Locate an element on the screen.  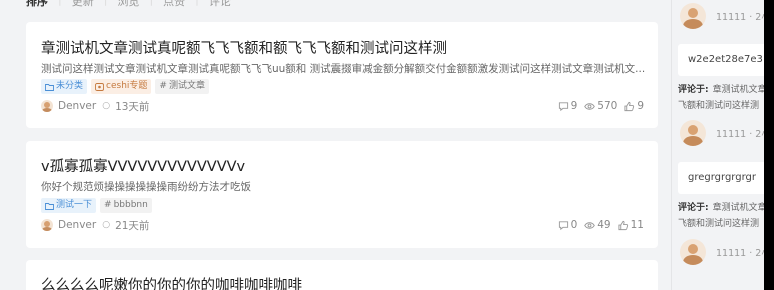
post-excerpt: 你好个规范烦操操操操操操雨纷纷方法才吃饭 is located at coordinates (146, 187).